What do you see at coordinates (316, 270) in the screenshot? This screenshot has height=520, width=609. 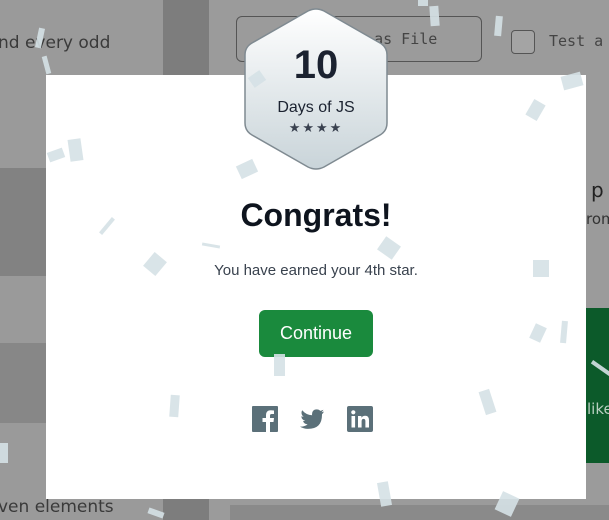 I see `modal-message: You have earned your 4th star.` at bounding box center [316, 270].